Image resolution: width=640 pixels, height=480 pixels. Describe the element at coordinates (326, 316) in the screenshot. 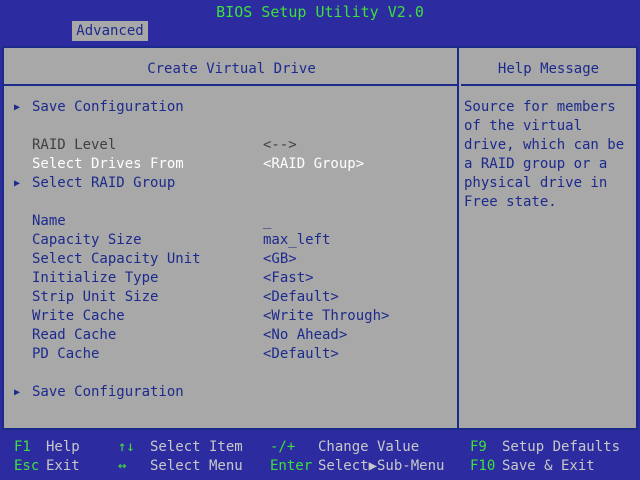

I see `item-value: <Write Through>` at that location.